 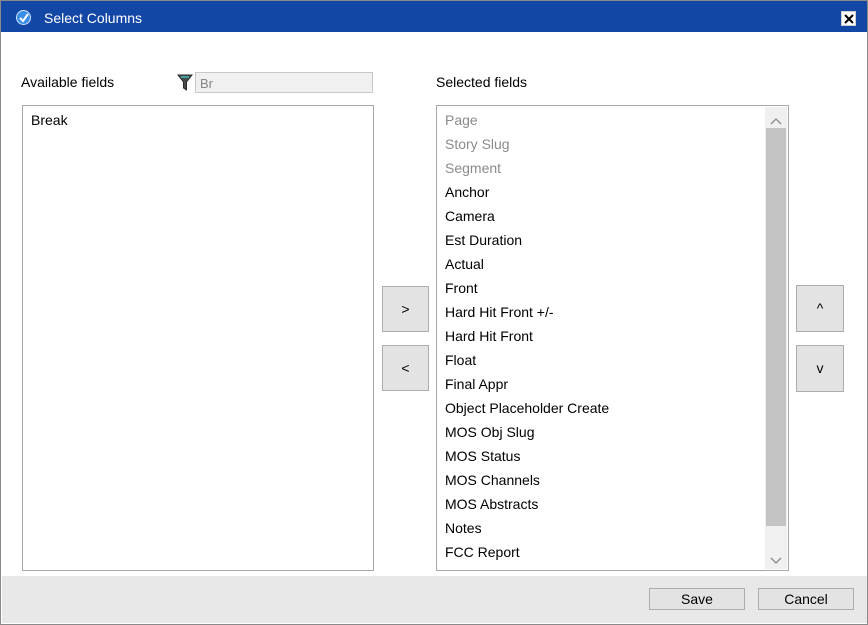 What do you see at coordinates (482, 456) in the screenshot?
I see `list-item: MOS Status` at bounding box center [482, 456].